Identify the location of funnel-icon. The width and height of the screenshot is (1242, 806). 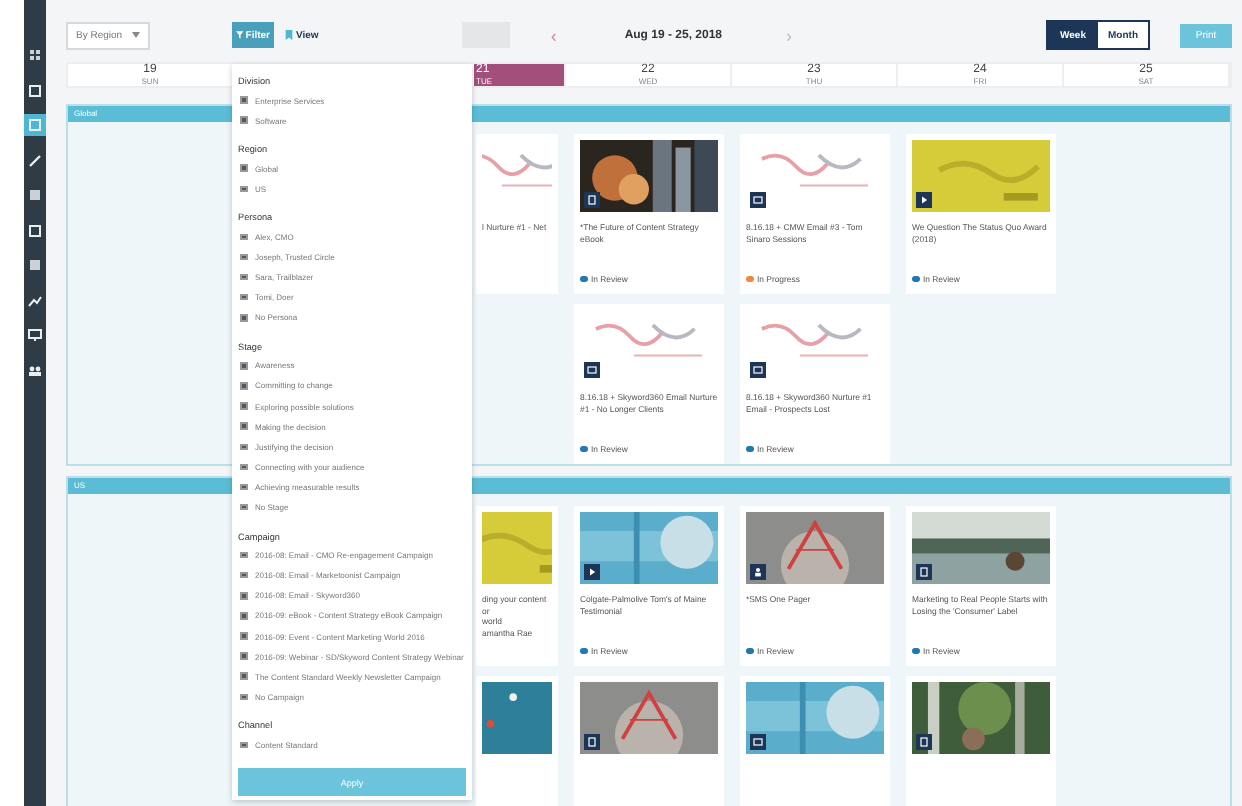
(240, 35).